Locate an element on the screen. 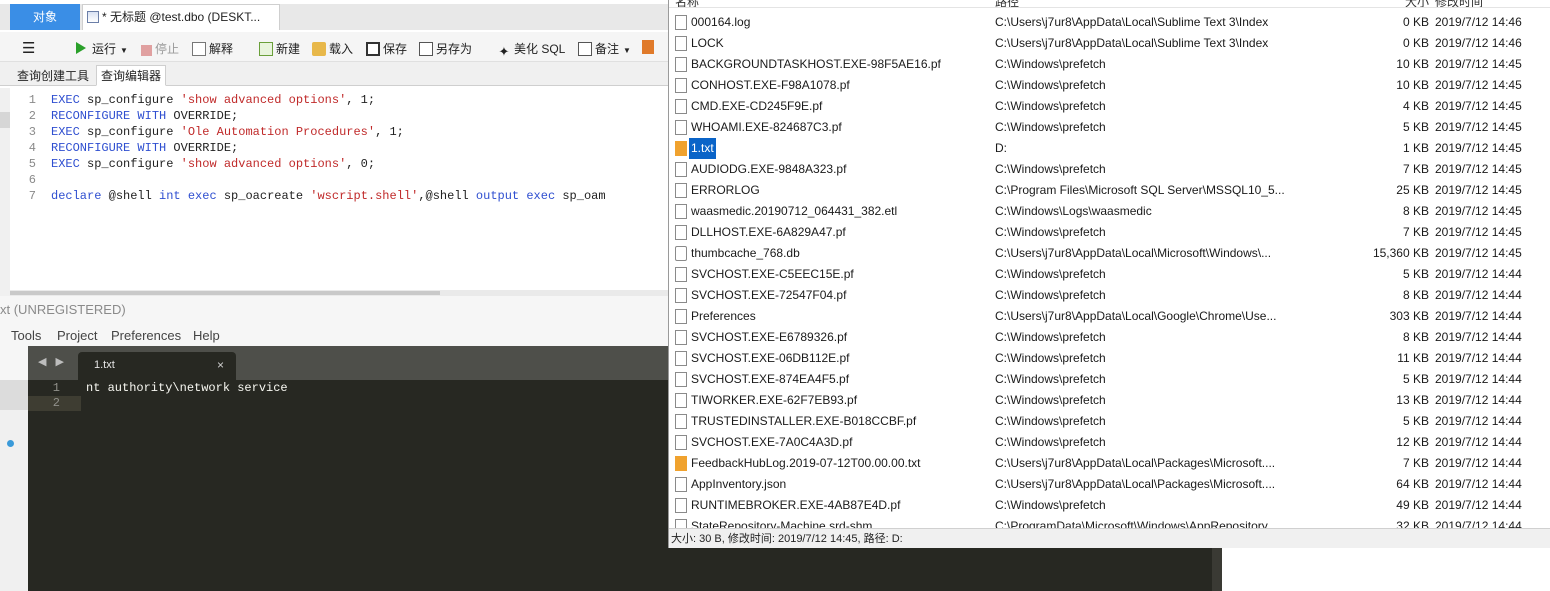  beautify-sql-label: 美化 SQL is located at coordinates (540, 49).